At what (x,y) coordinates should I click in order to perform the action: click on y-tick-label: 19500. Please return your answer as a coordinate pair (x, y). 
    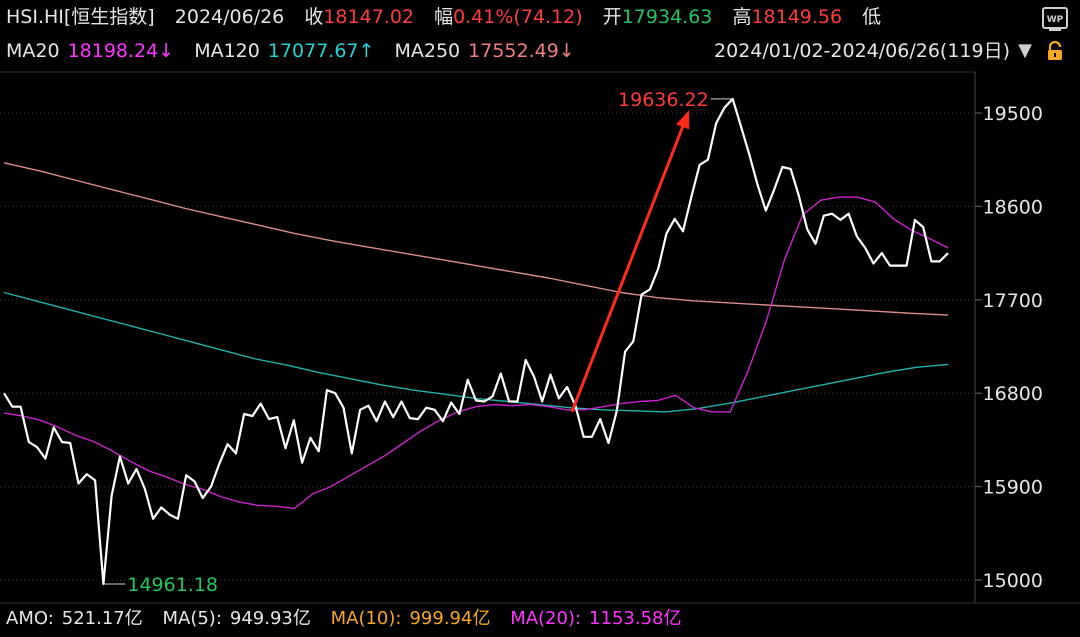
    Looking at the image, I should click on (1013, 114).